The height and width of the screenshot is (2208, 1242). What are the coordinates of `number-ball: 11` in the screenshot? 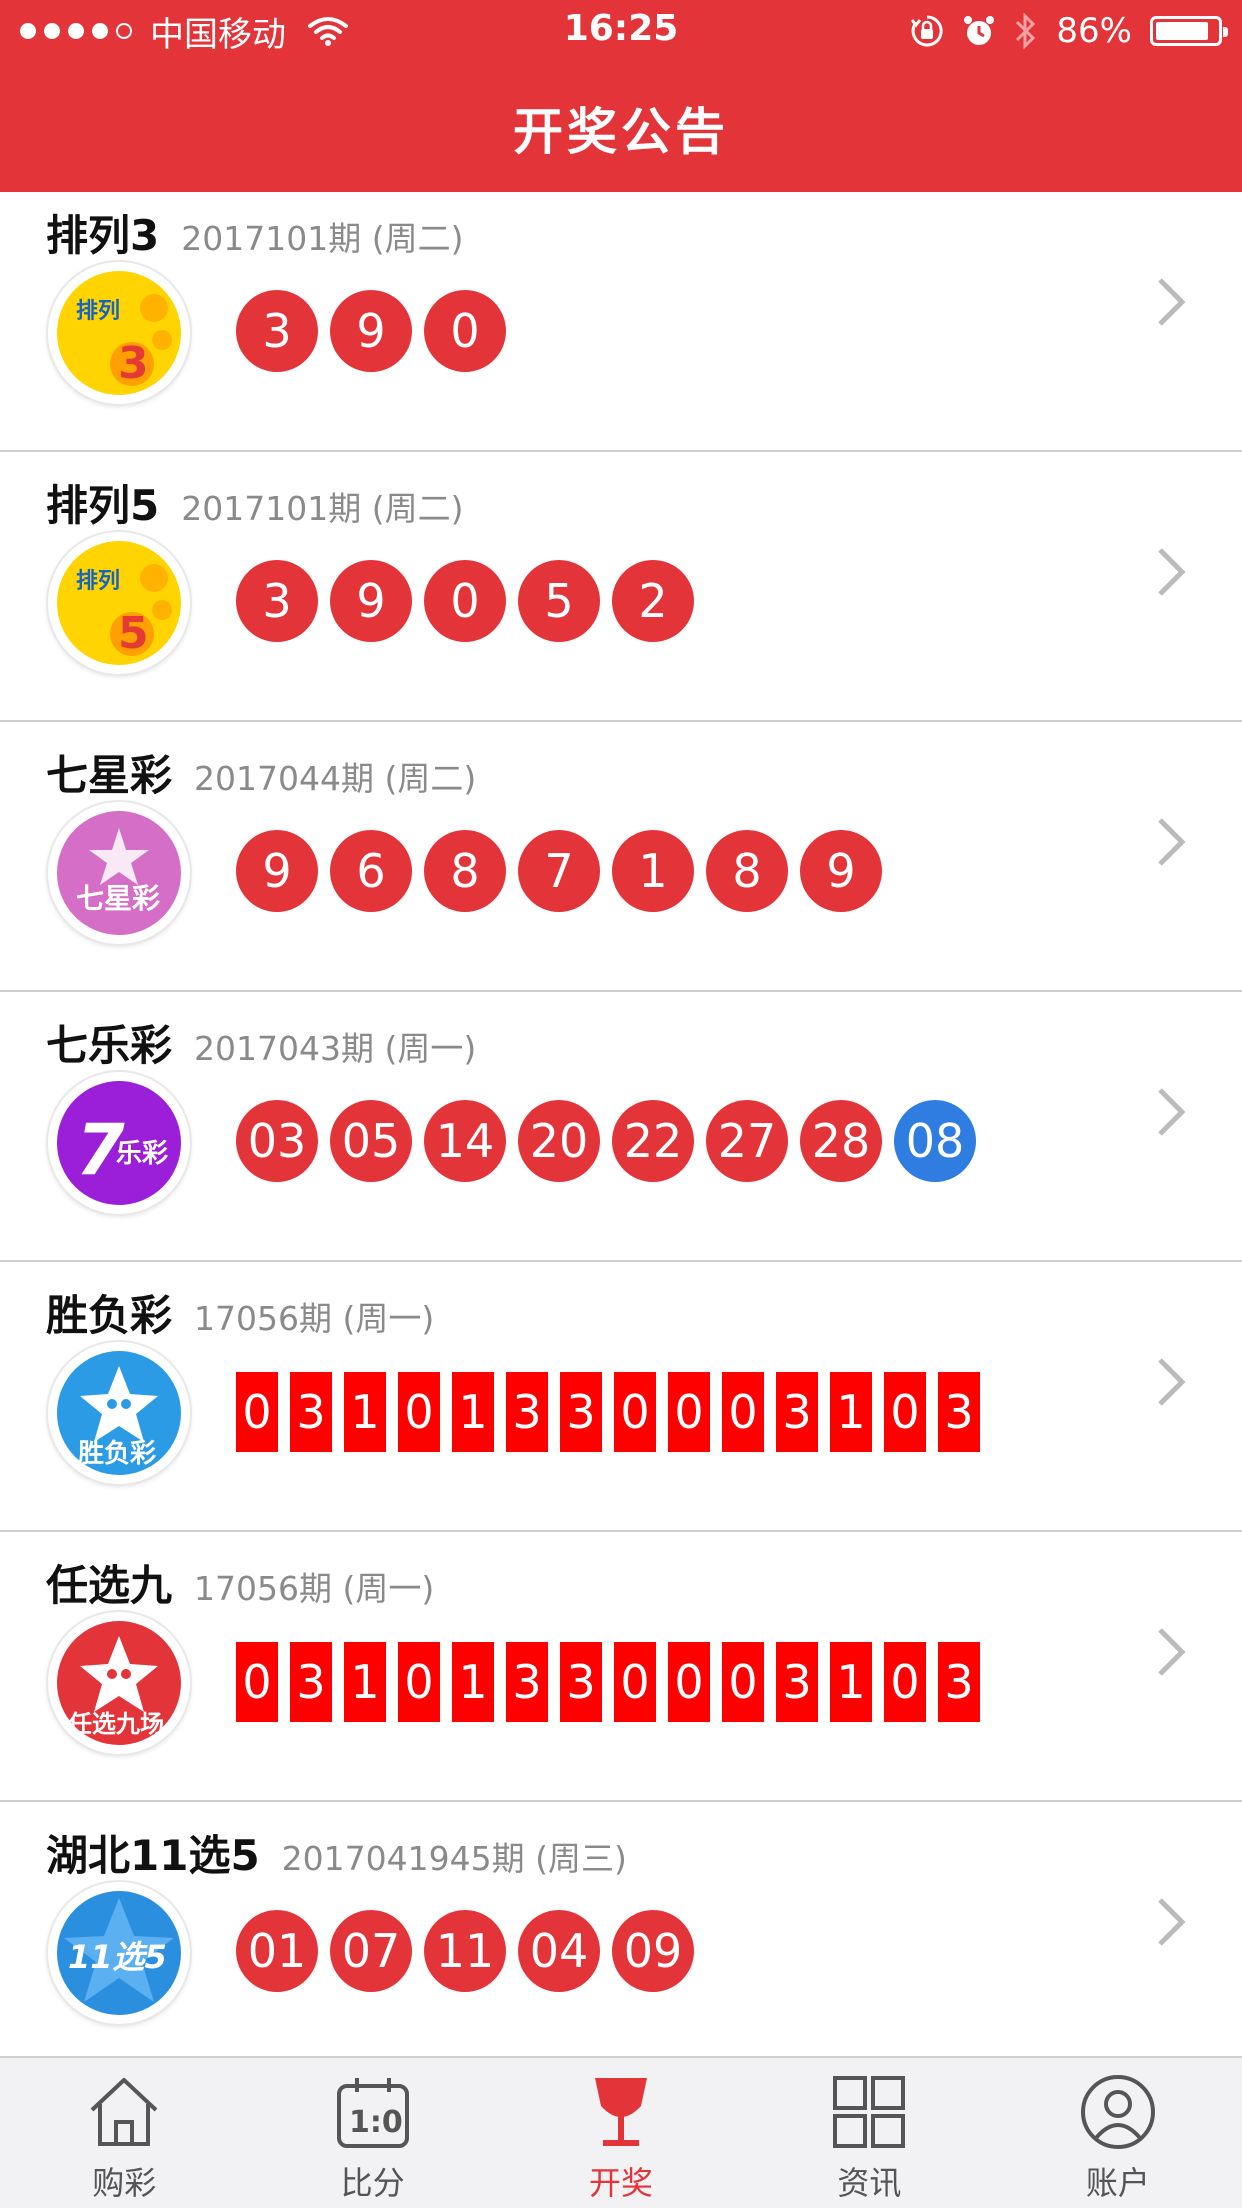 It's located at (465, 1951).